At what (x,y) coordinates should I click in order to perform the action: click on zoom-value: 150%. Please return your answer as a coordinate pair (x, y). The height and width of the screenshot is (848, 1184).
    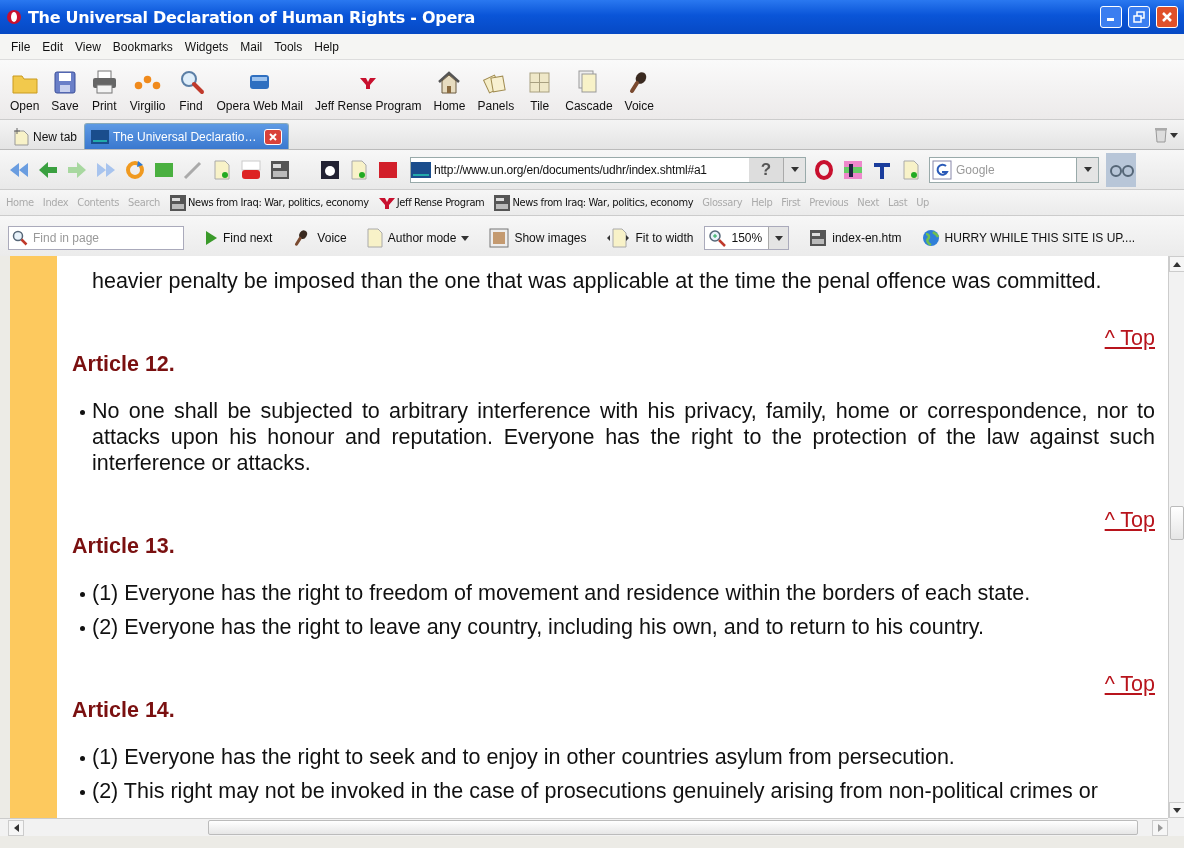
    Looking at the image, I should click on (747, 238).